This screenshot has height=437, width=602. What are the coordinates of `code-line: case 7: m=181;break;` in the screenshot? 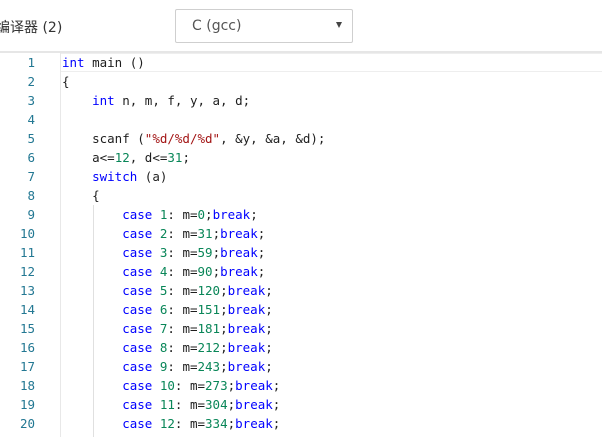 It's located at (167, 328).